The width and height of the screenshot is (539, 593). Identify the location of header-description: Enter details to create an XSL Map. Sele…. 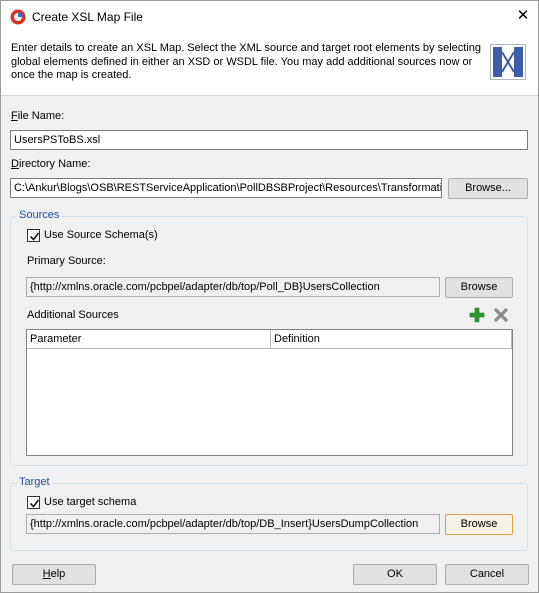
(246, 61).